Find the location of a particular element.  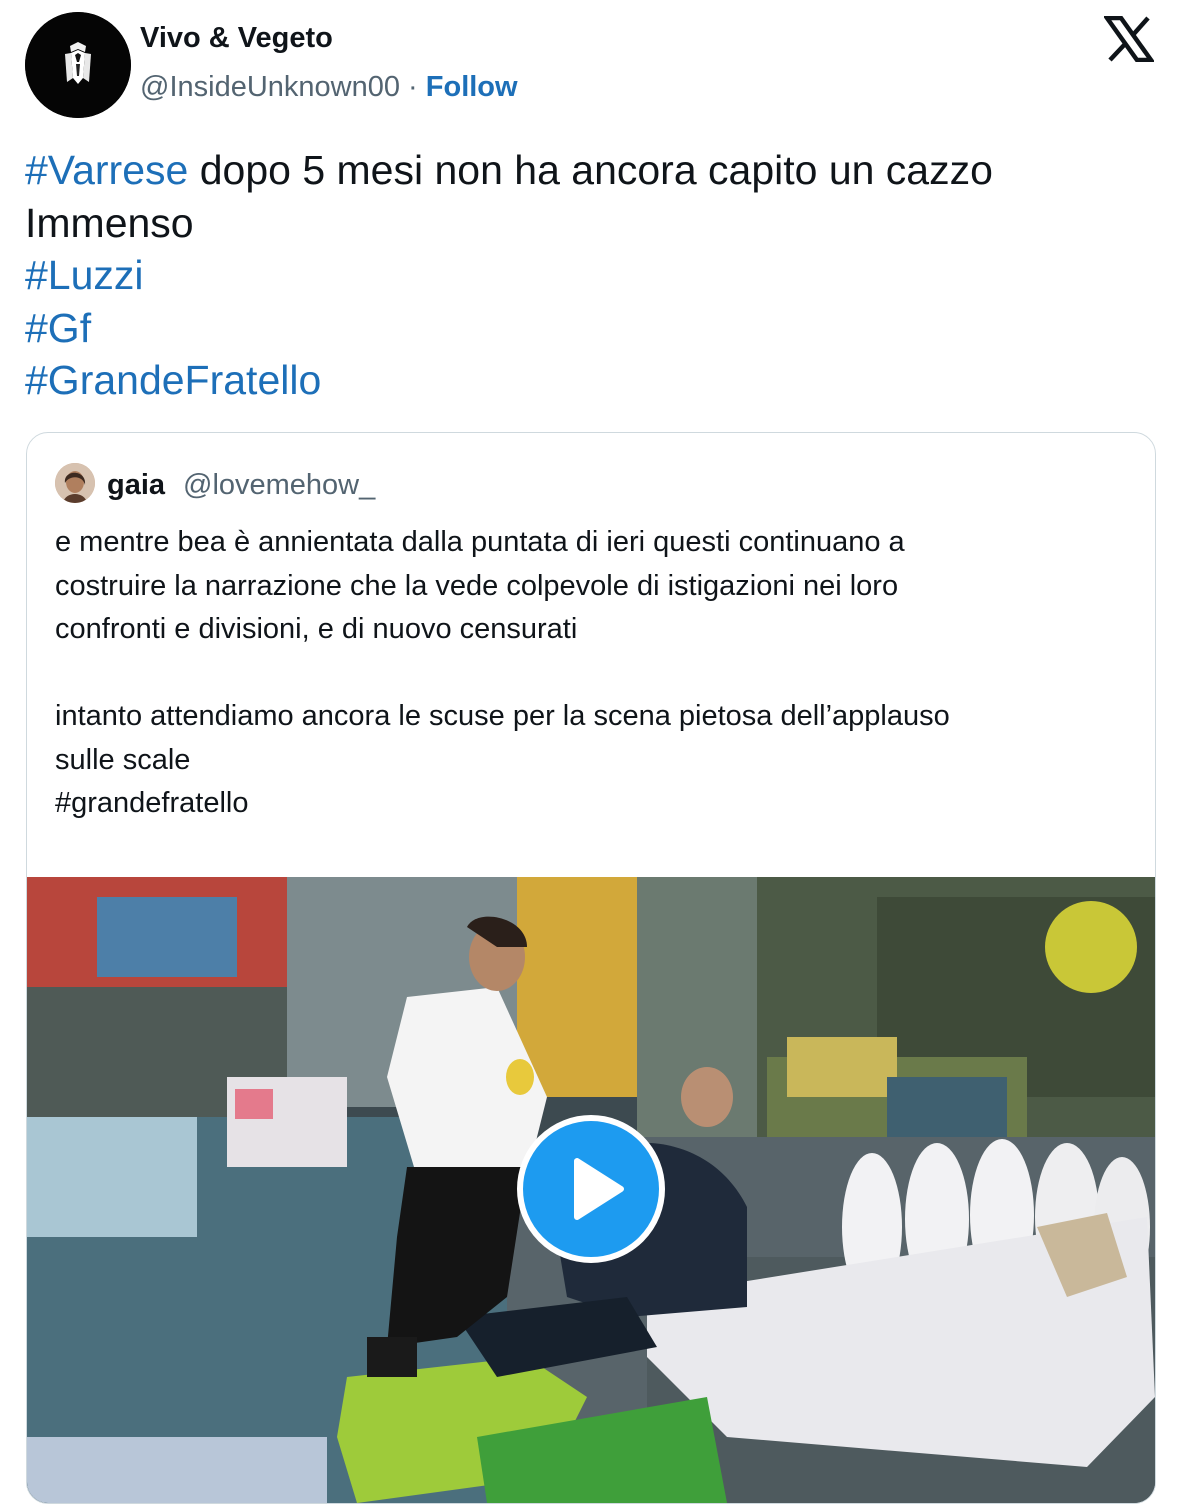

follow-button: Follow is located at coordinates (472, 87).